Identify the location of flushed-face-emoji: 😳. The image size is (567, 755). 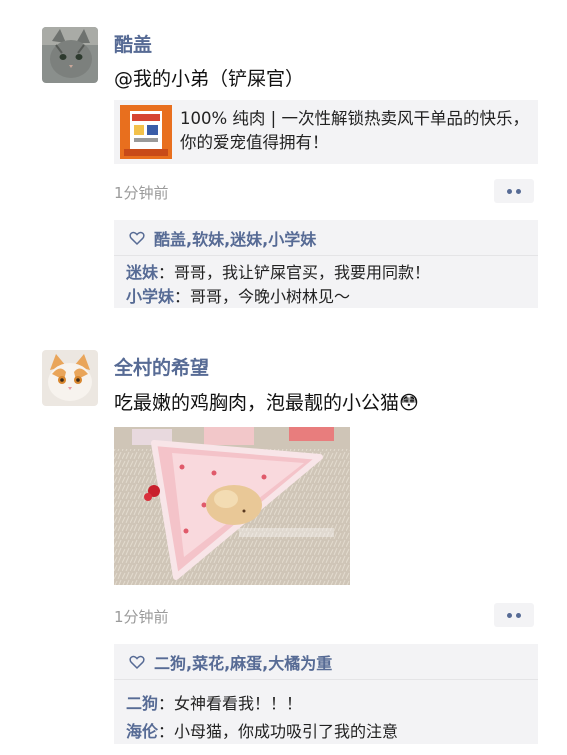
(409, 403).